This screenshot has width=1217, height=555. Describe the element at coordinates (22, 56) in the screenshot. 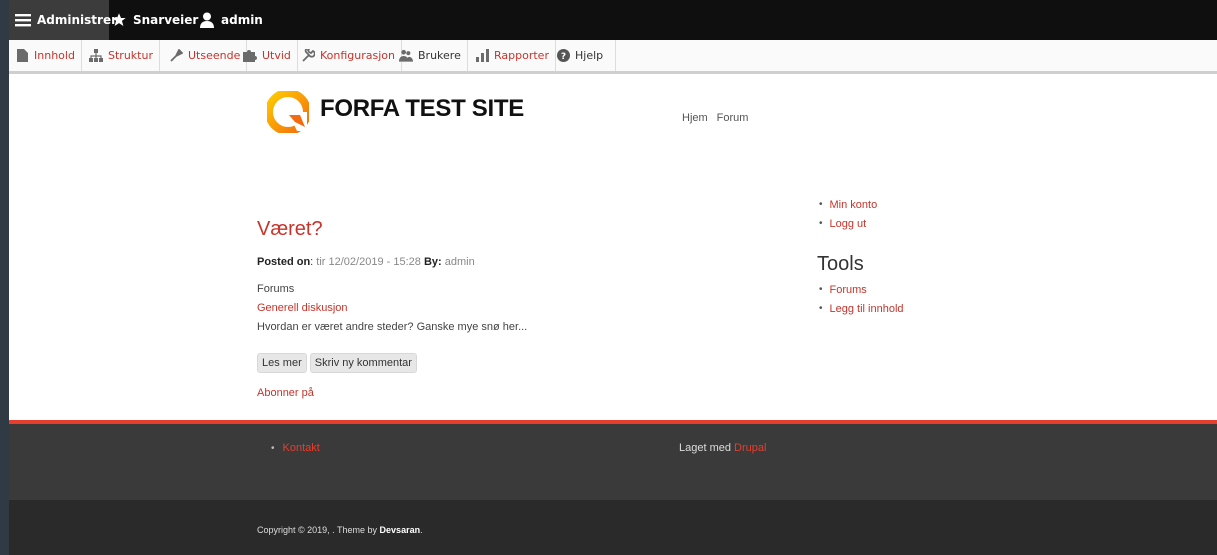

I see `file-icon` at that location.